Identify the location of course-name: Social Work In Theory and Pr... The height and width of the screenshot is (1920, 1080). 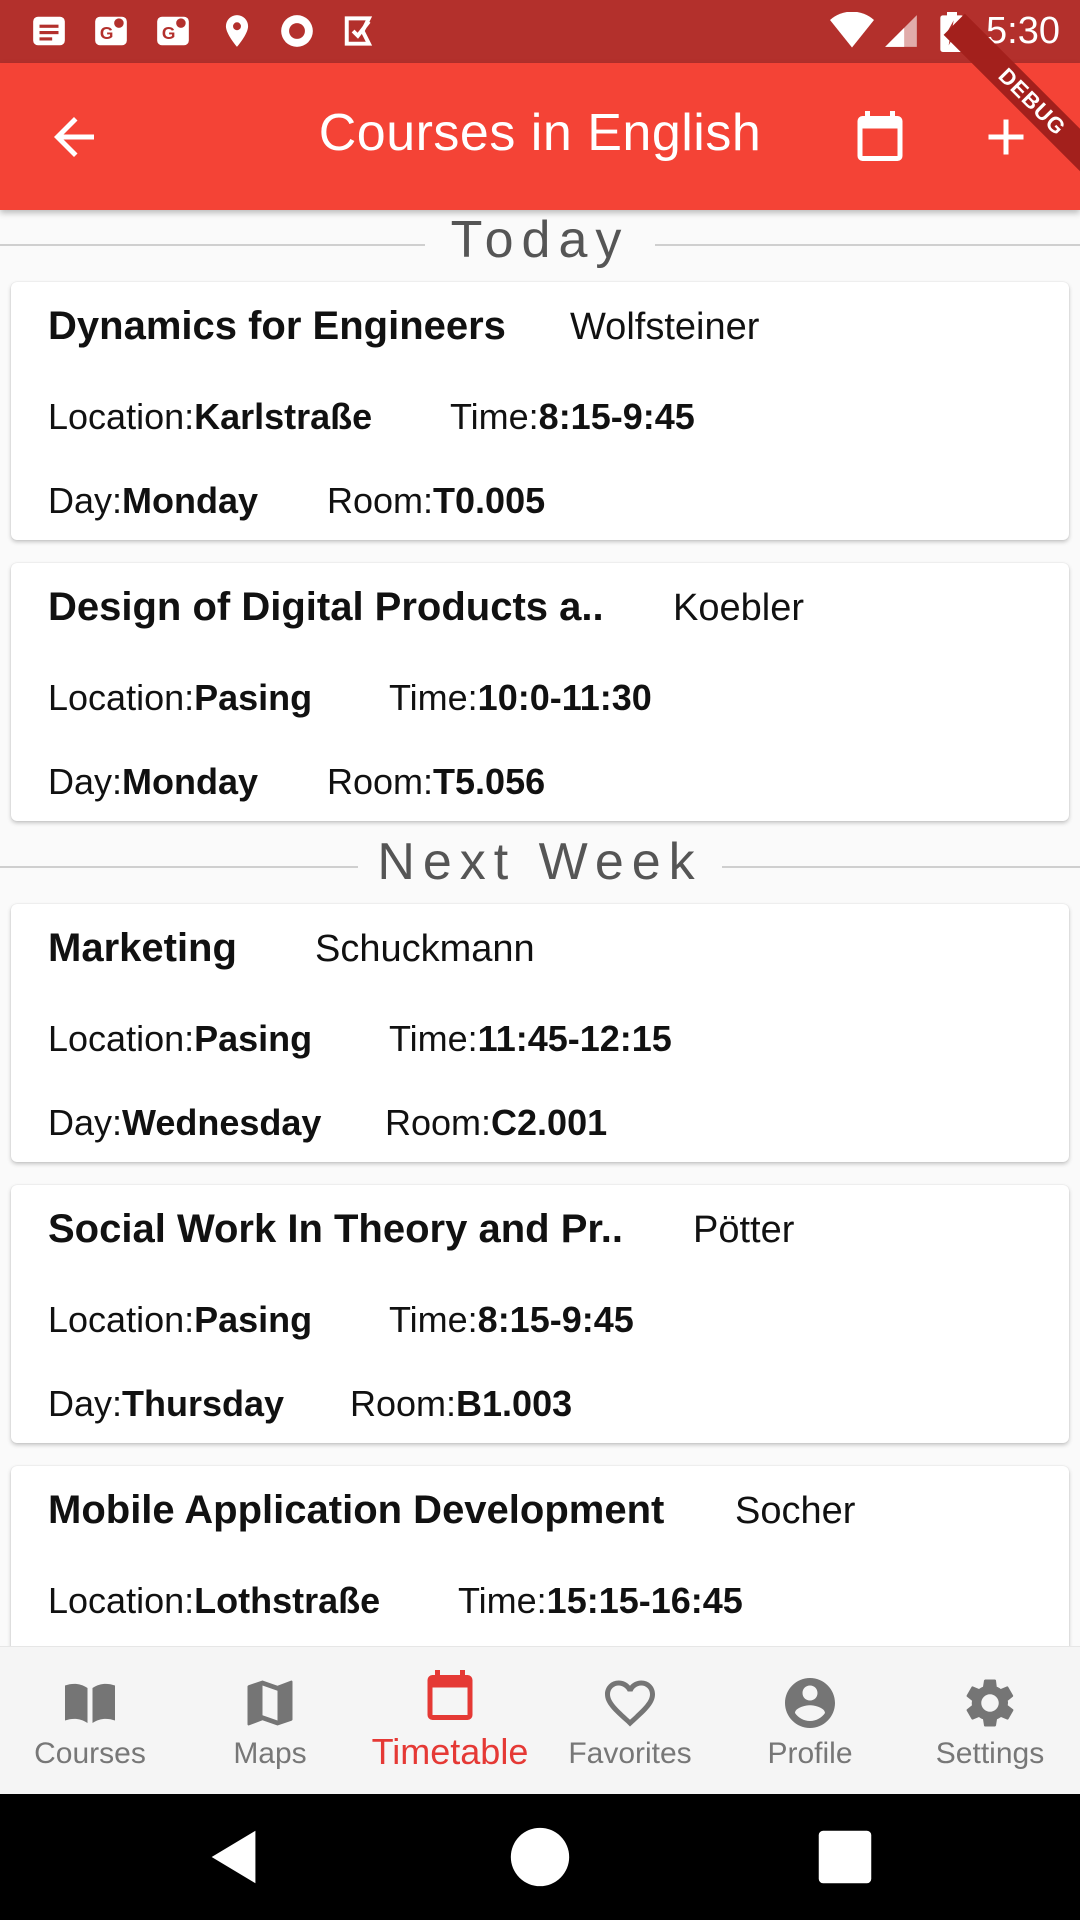
(335, 1229).